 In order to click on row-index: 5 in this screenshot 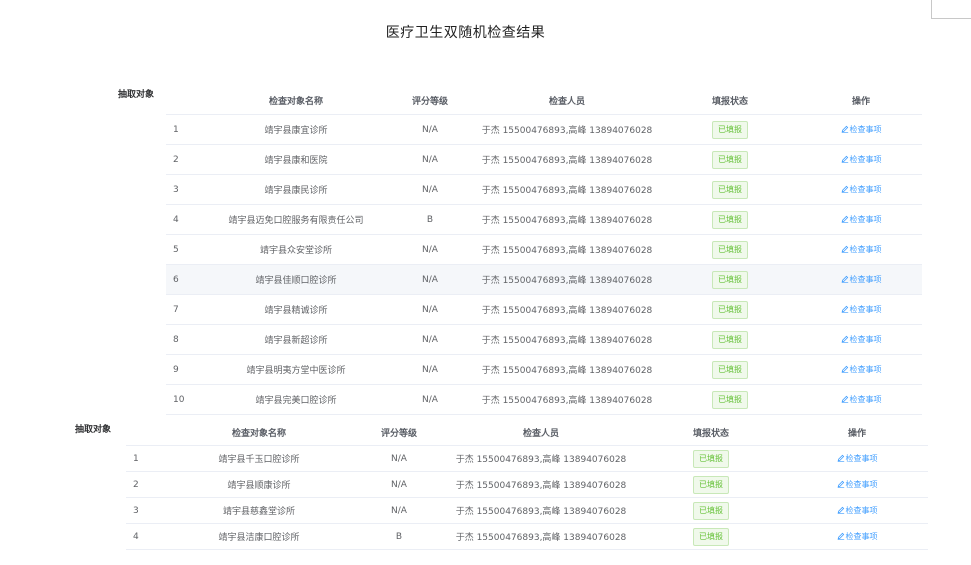, I will do `click(186, 249)`.